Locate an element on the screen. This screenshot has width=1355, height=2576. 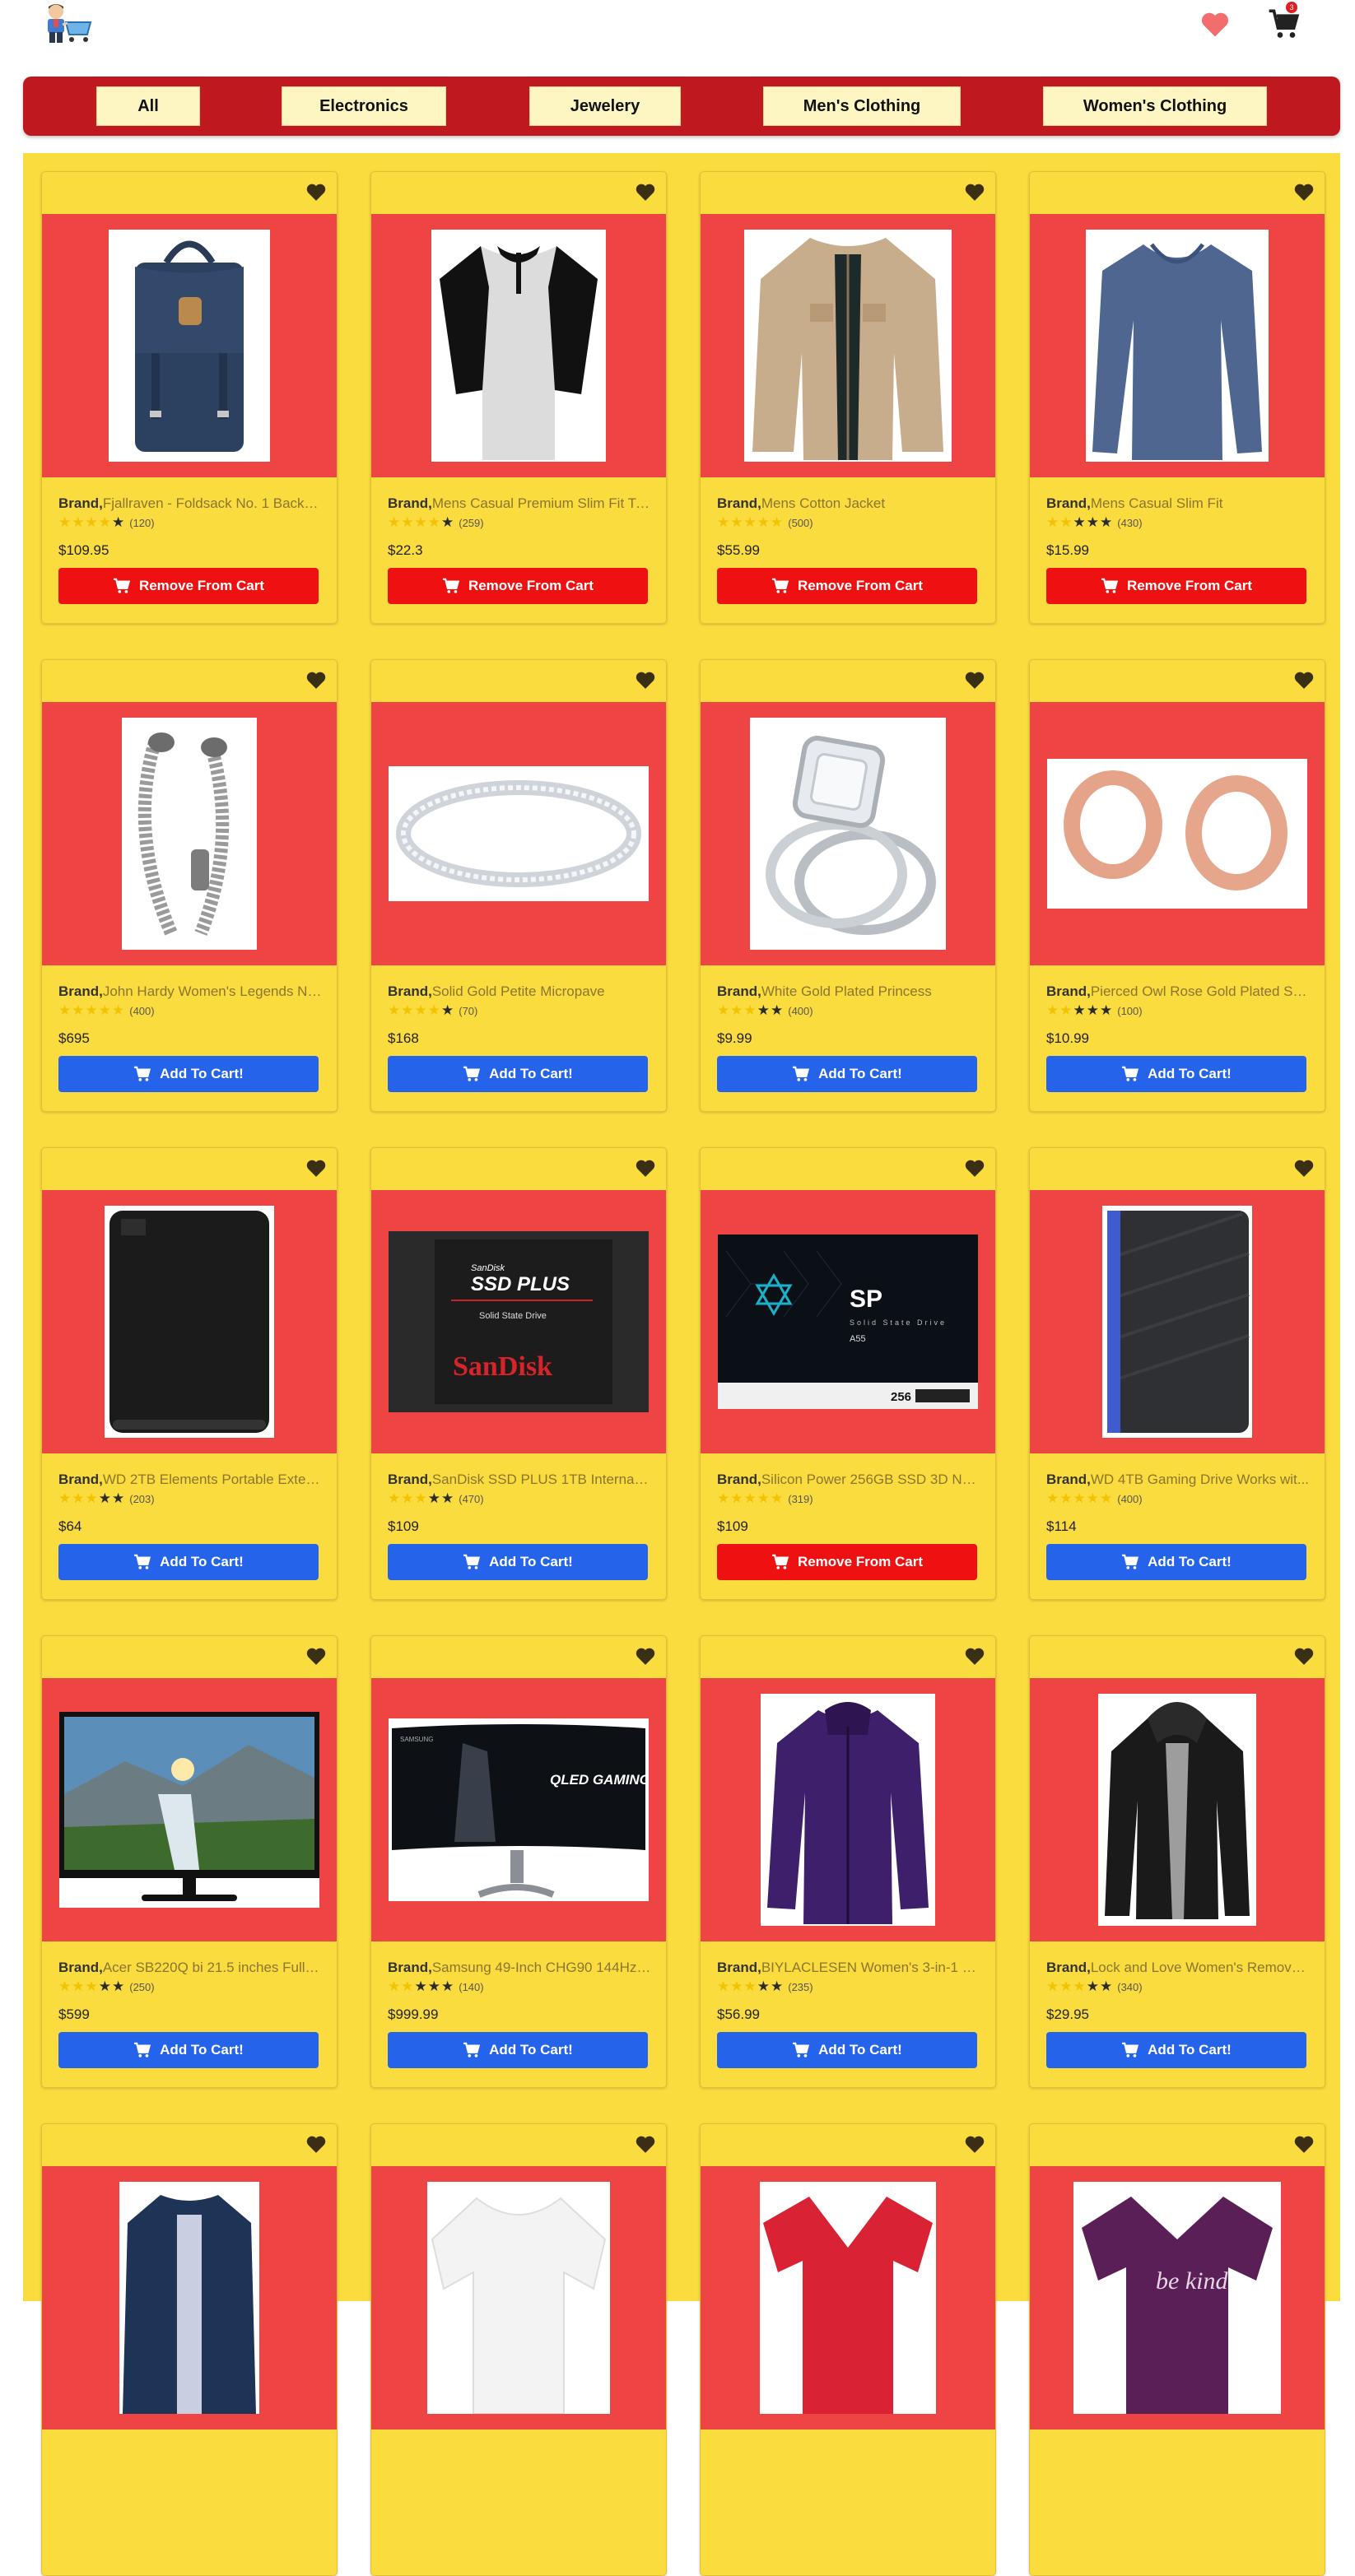
red-vneck-image is located at coordinates (848, 2298).